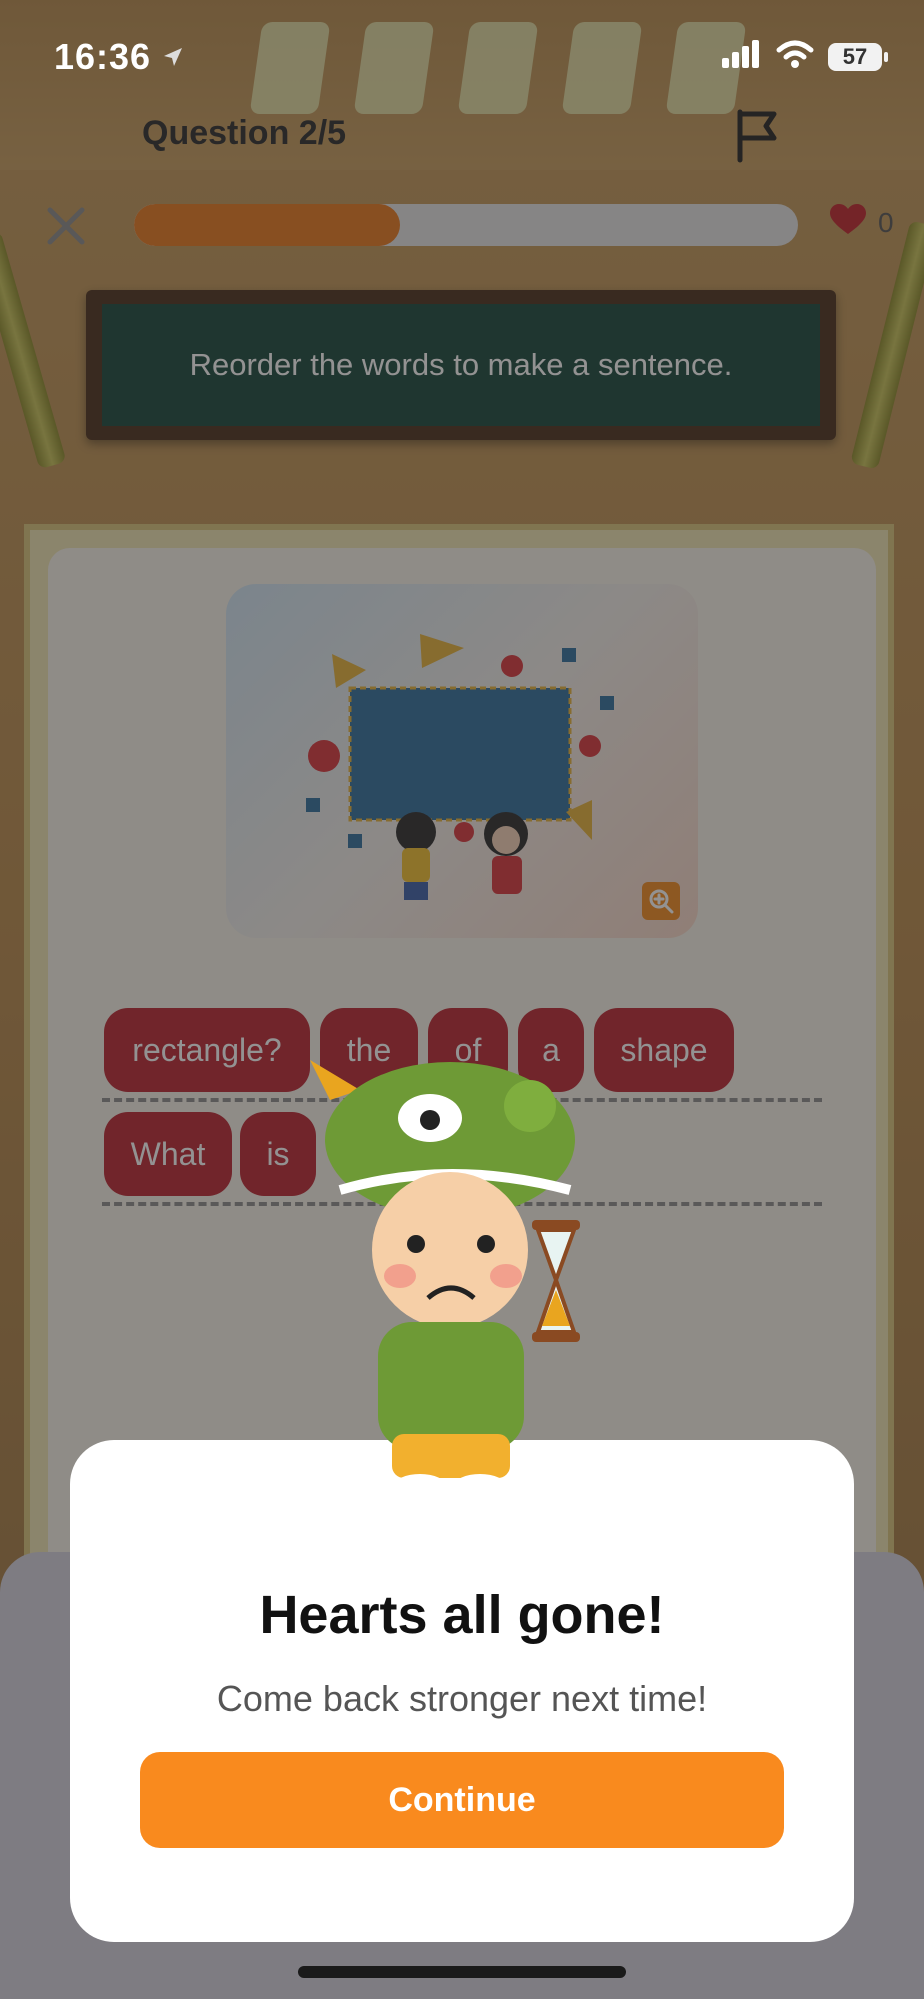 The image size is (924, 1999). I want to click on dialog-subtitle: Come back stronger next time!, so click(462, 1698).